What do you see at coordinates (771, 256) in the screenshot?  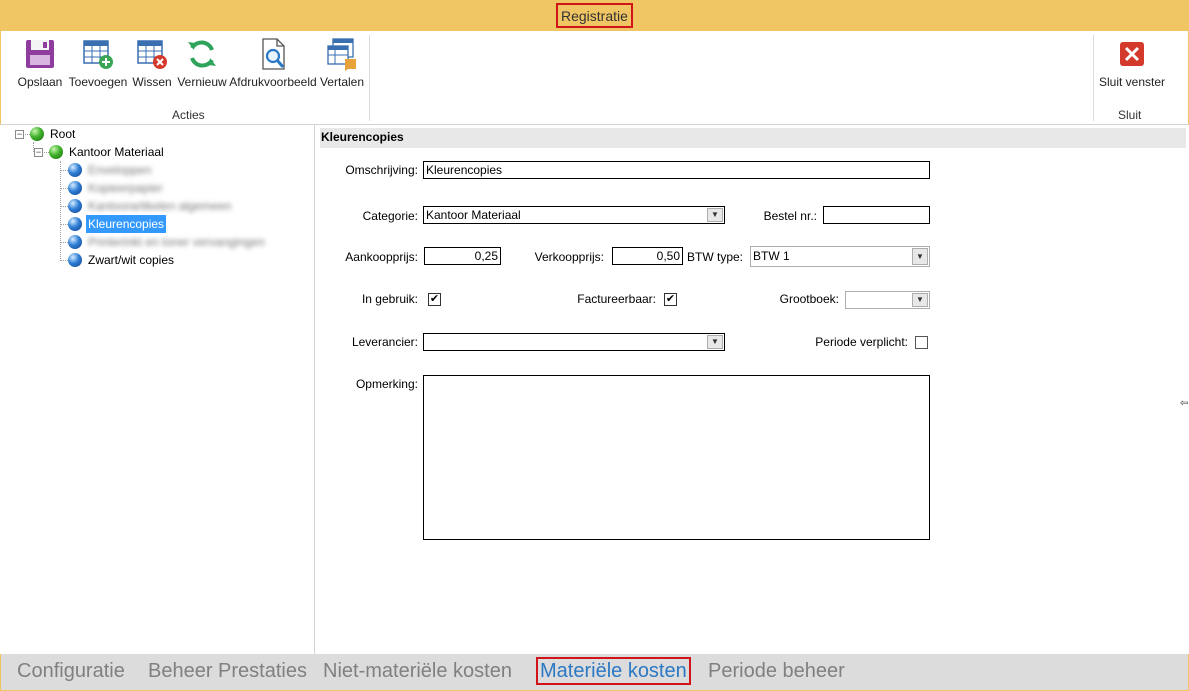 I see `btw-value: BTW 1` at bounding box center [771, 256].